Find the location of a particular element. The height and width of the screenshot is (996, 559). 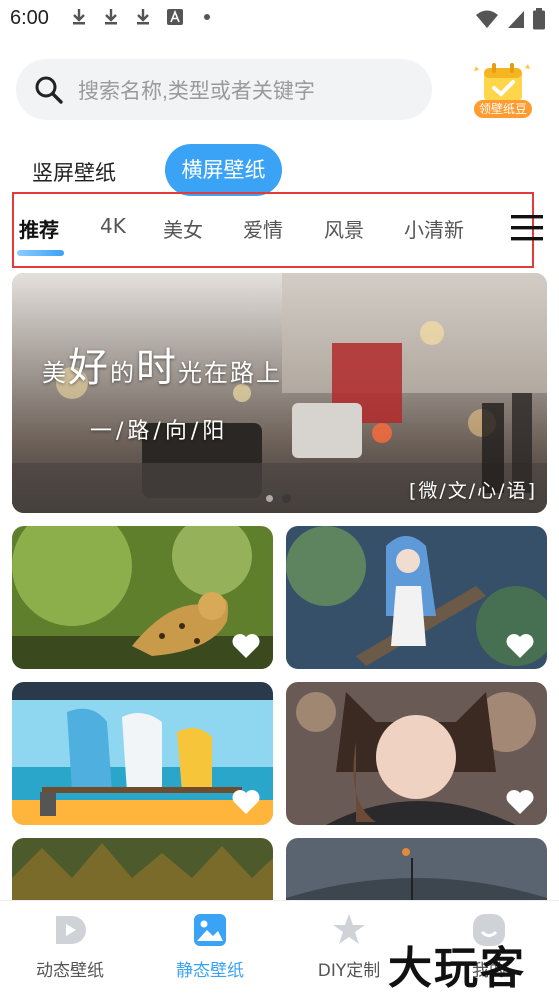

battery-icon is located at coordinates (539, 21).